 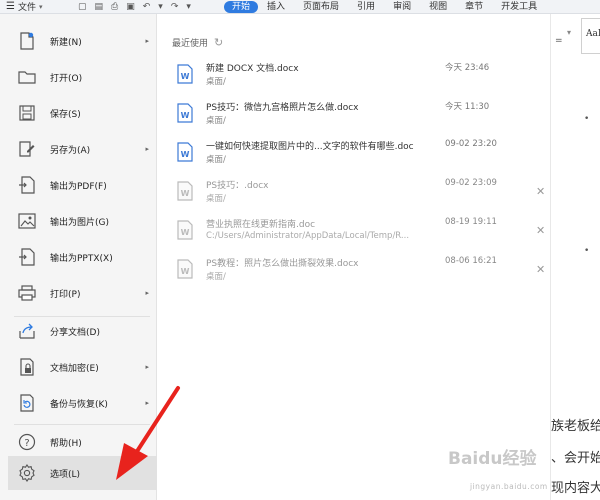 I want to click on document-line: 族老板给, so click(x=575, y=426).